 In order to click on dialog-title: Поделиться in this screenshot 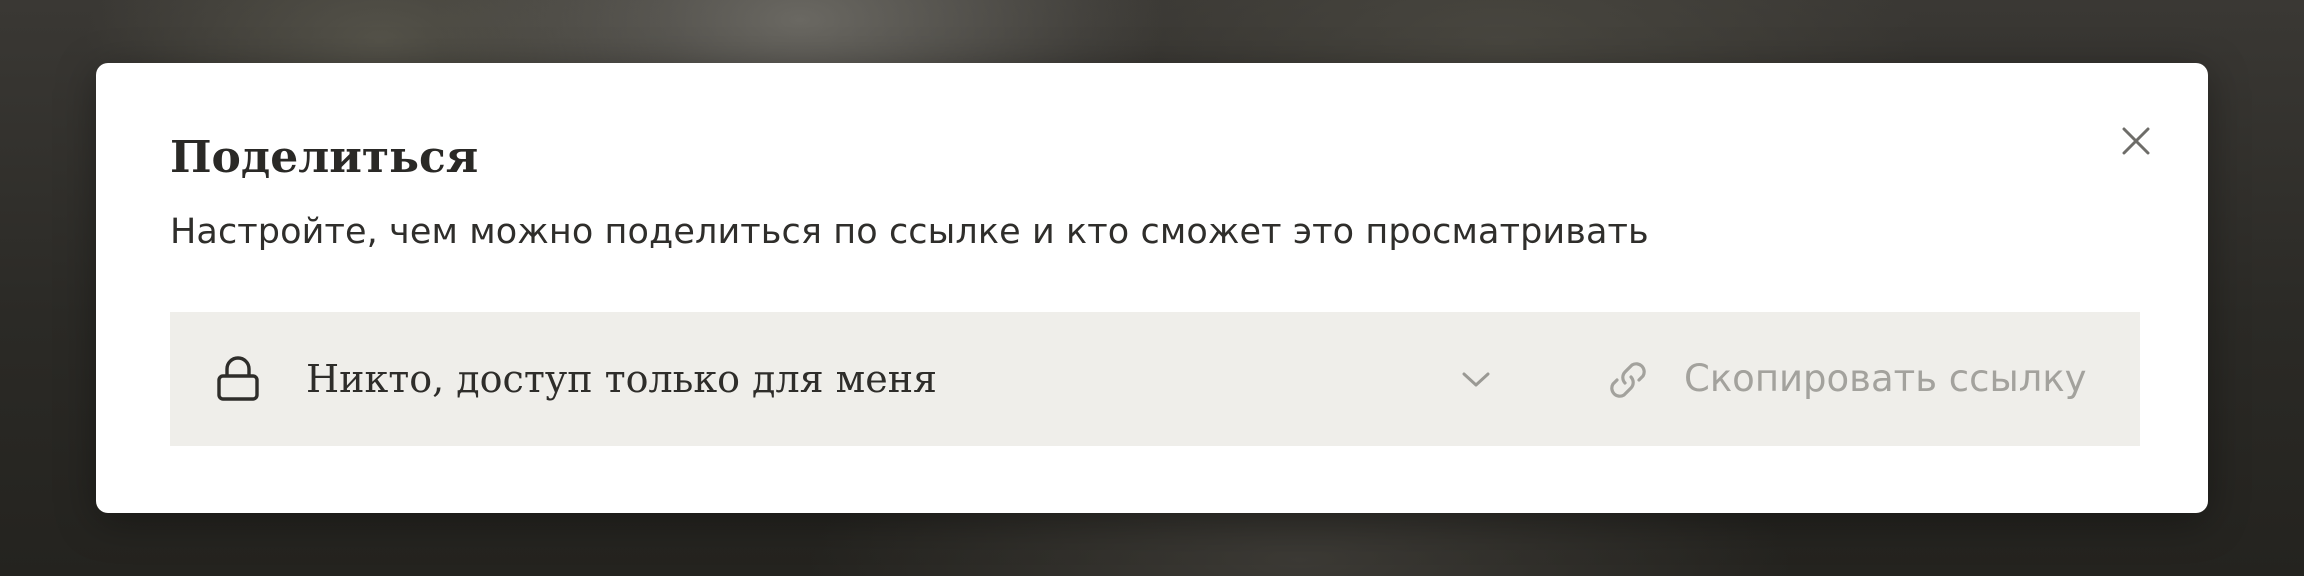, I will do `click(324, 157)`.